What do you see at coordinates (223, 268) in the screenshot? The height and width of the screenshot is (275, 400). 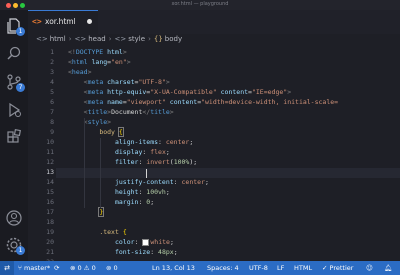 I see `indentation: Spaces: 4` at bounding box center [223, 268].